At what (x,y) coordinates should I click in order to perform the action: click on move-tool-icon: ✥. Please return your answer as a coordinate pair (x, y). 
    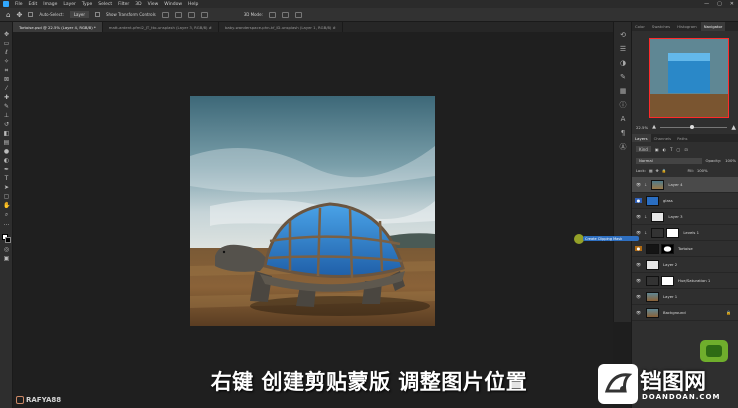
    Looking at the image, I should click on (19, 15).